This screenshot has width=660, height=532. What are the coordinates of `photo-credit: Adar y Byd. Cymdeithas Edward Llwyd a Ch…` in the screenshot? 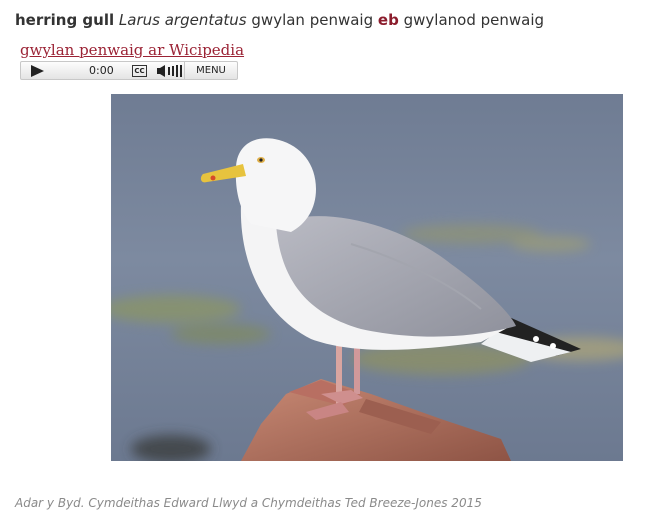 It's located at (248, 503).